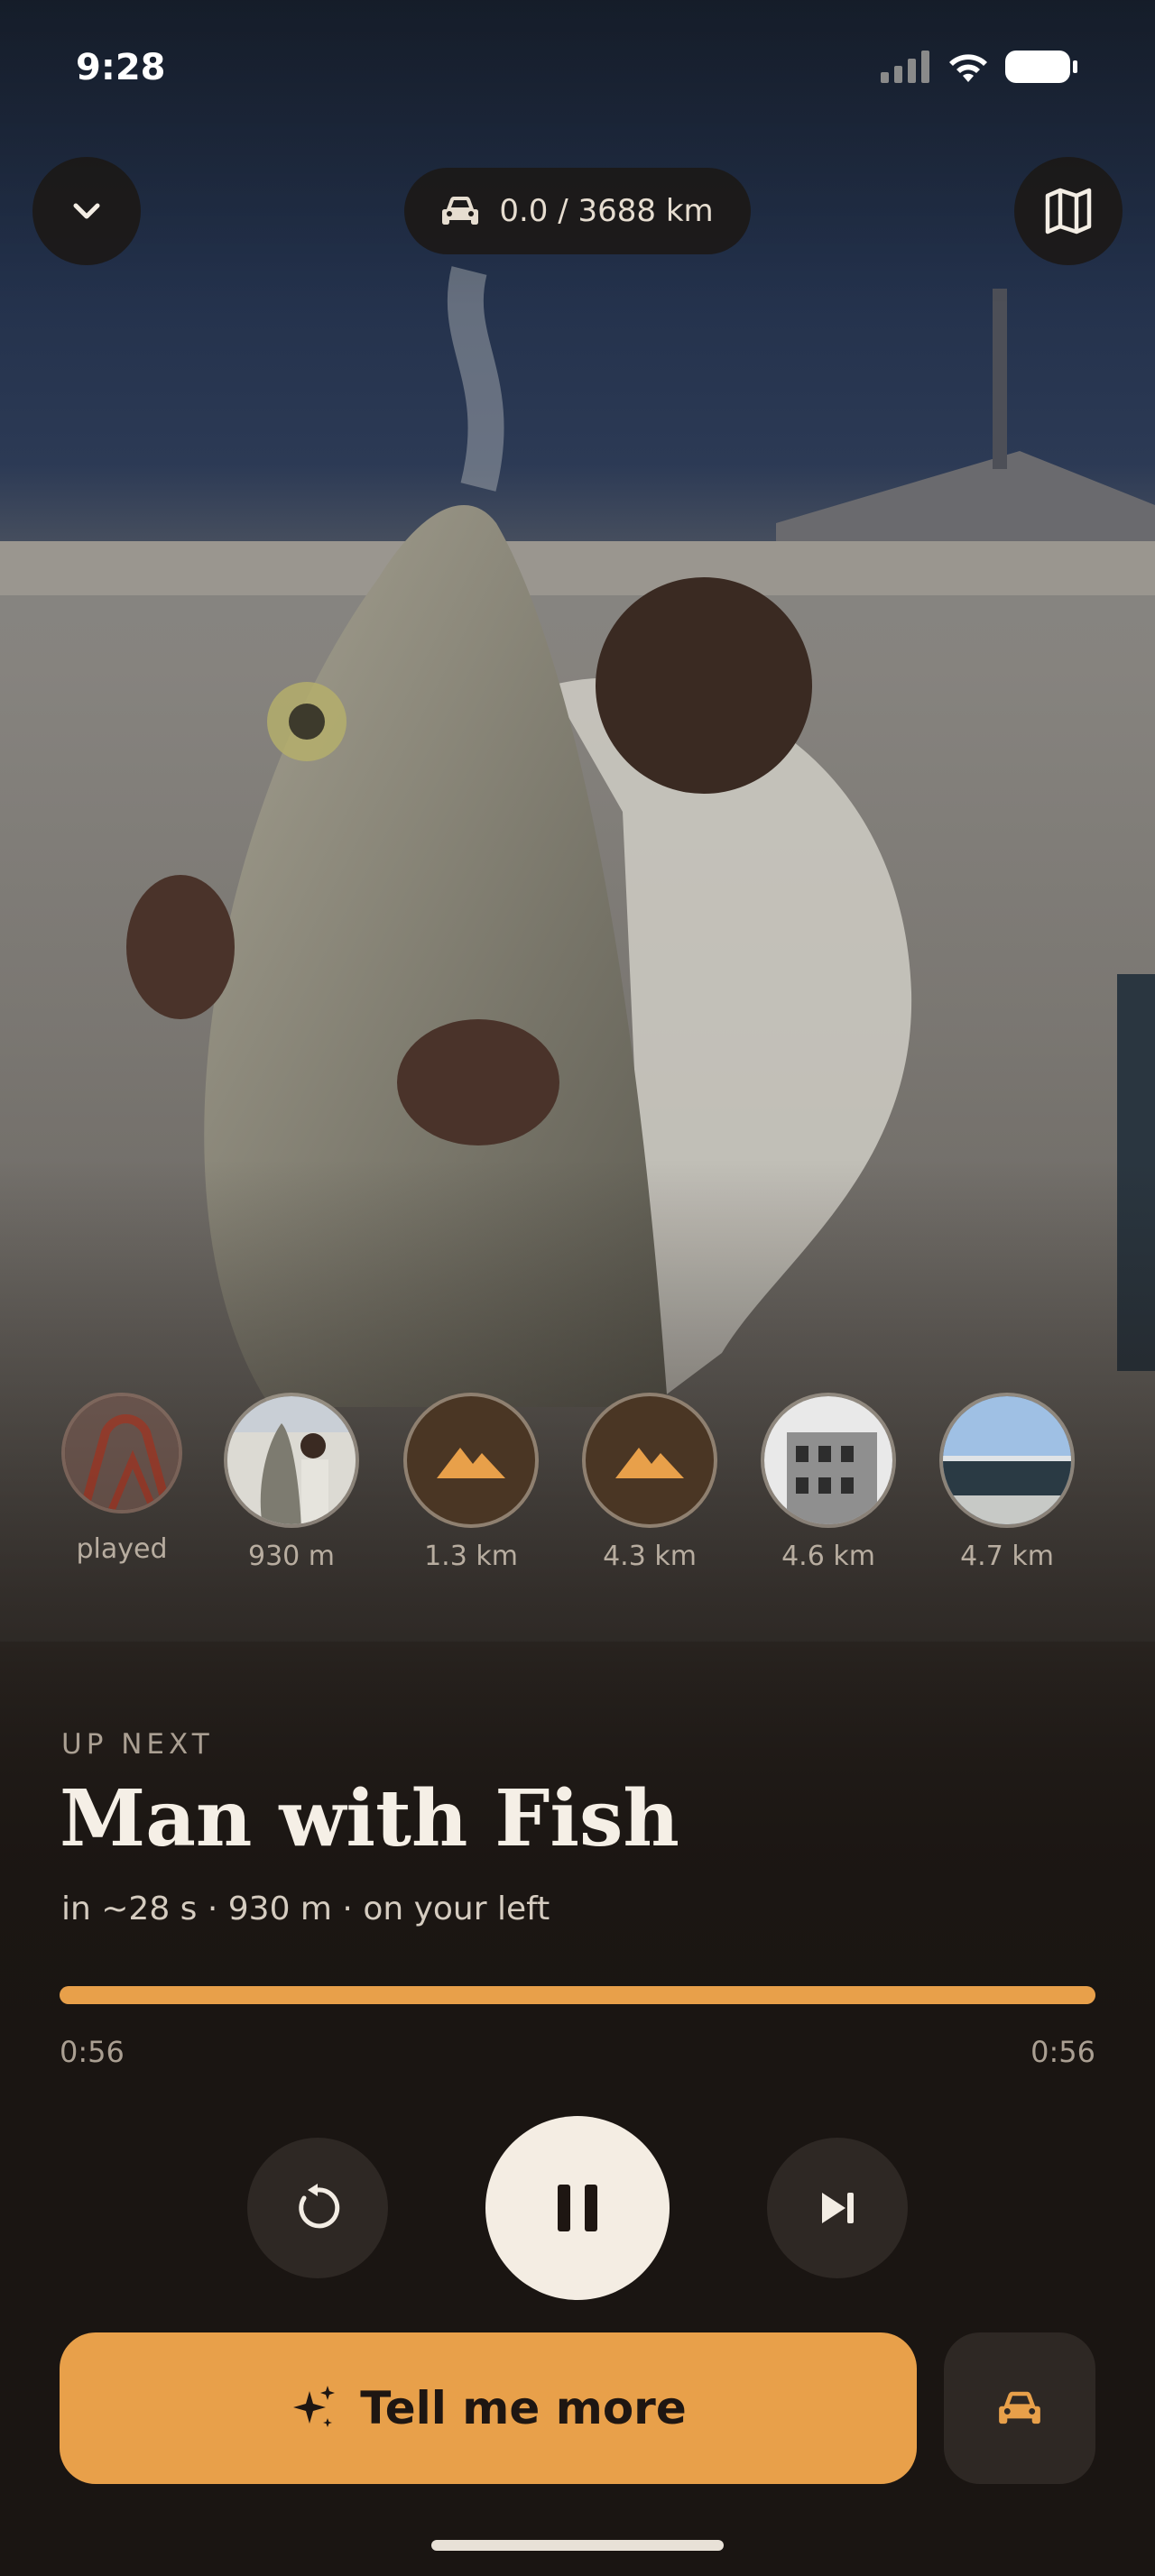 This screenshot has height=2576, width=1155. Describe the element at coordinates (523, 2408) in the screenshot. I see `tell-me-more-label: Tell me more` at that location.